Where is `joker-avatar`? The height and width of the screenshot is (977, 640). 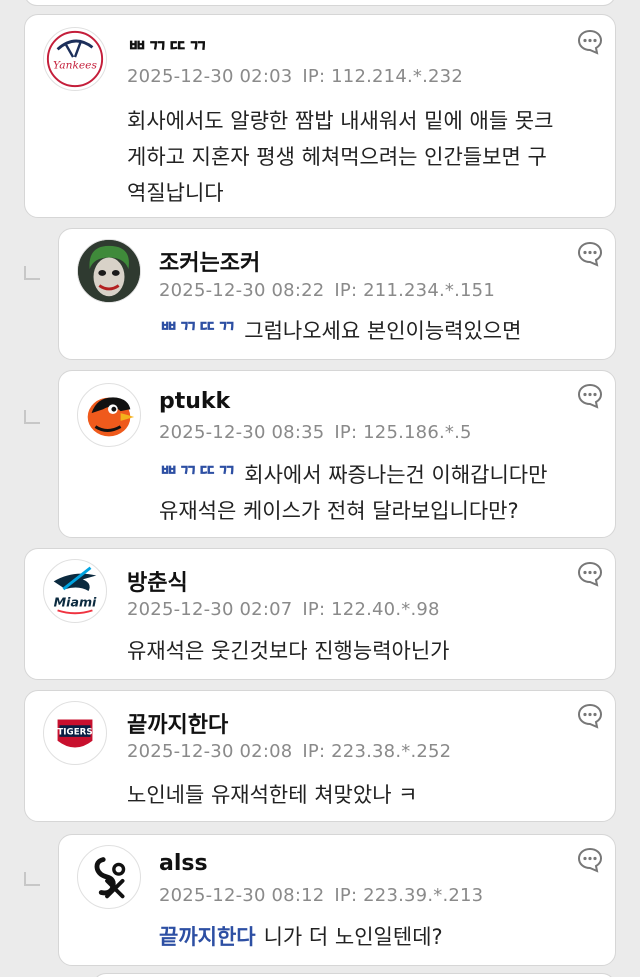
joker-avatar is located at coordinates (109, 271).